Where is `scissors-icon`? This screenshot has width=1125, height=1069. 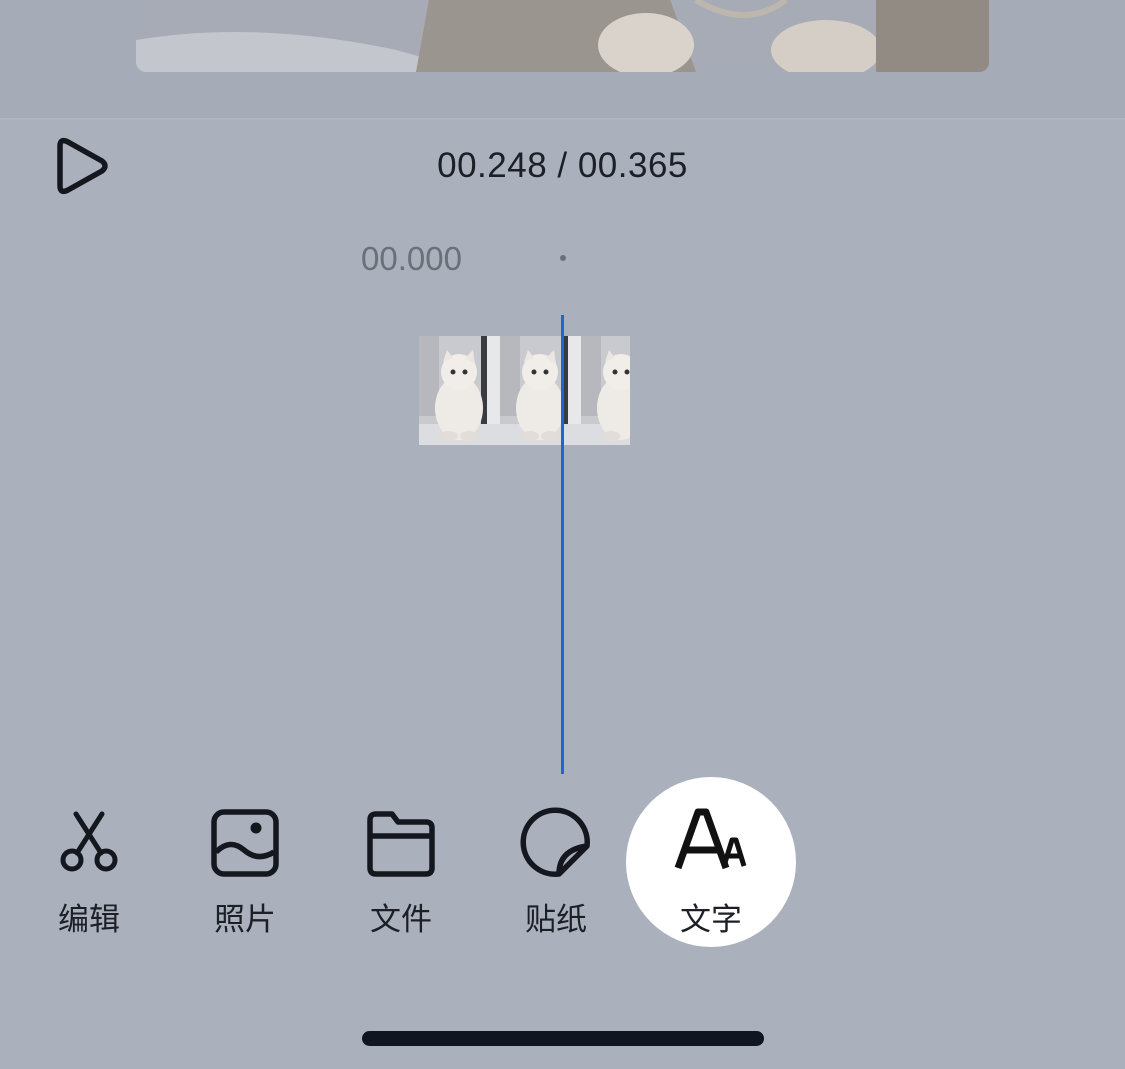 scissors-icon is located at coordinates (89, 841).